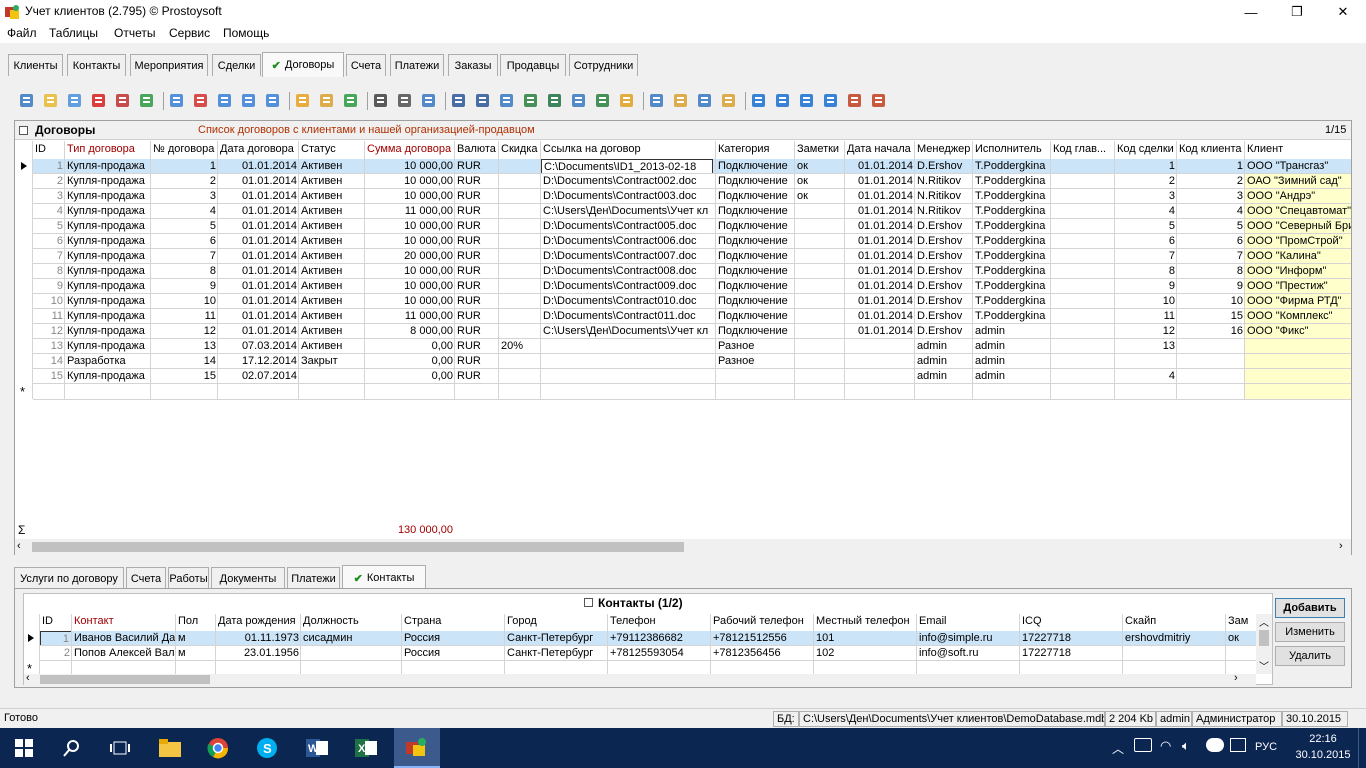 The width and height of the screenshot is (1366, 768). What do you see at coordinates (303, 64) in the screenshot?
I see `tab-contracts: ✔ Договоры` at bounding box center [303, 64].